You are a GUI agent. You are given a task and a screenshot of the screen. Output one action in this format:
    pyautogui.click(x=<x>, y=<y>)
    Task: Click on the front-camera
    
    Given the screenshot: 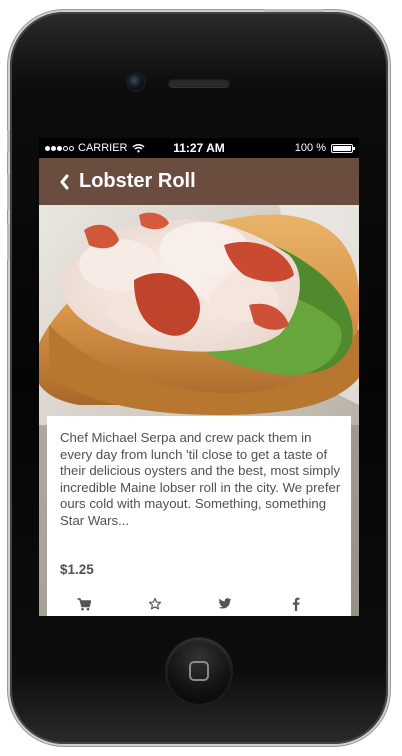 What is the action you would take?
    pyautogui.click(x=136, y=82)
    